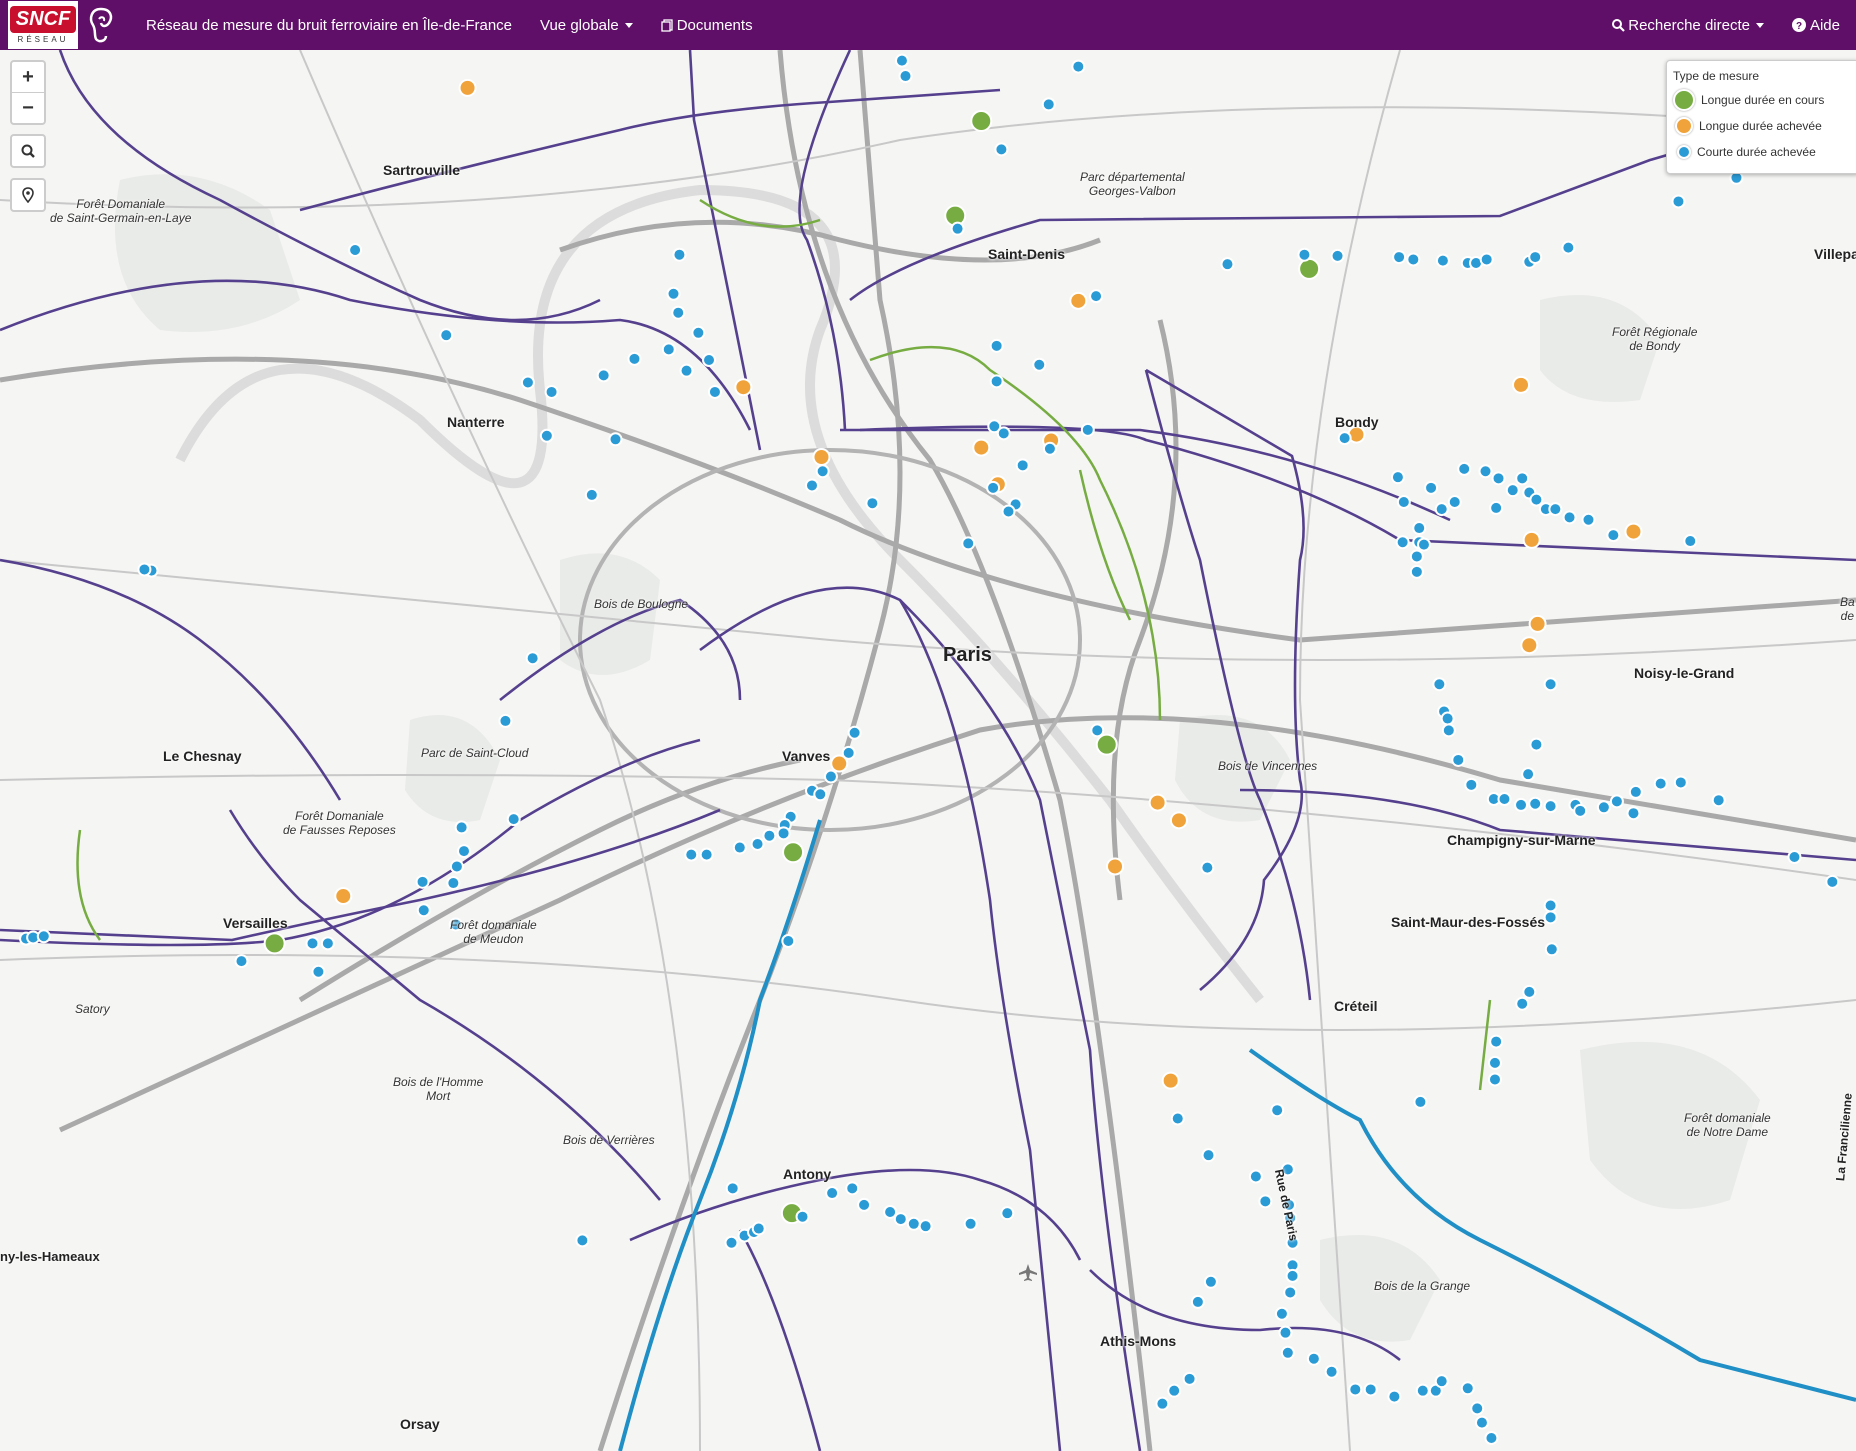  I want to click on aide-link: ? Aide, so click(1815, 25).